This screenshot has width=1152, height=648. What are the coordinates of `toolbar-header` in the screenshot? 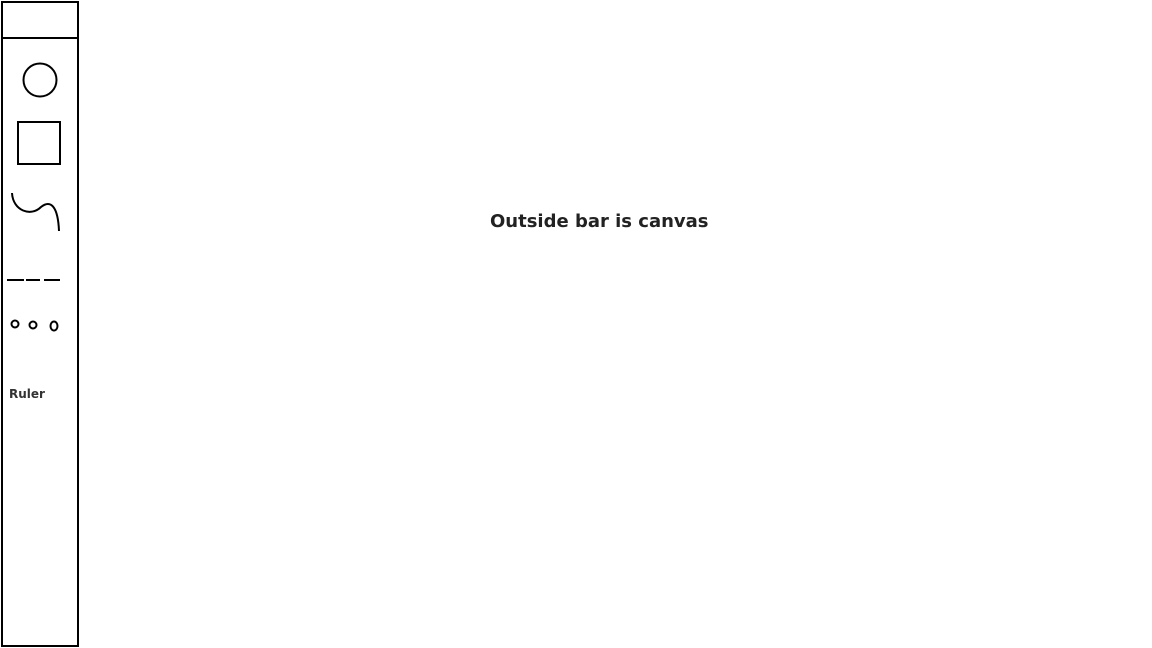 It's located at (40, 21).